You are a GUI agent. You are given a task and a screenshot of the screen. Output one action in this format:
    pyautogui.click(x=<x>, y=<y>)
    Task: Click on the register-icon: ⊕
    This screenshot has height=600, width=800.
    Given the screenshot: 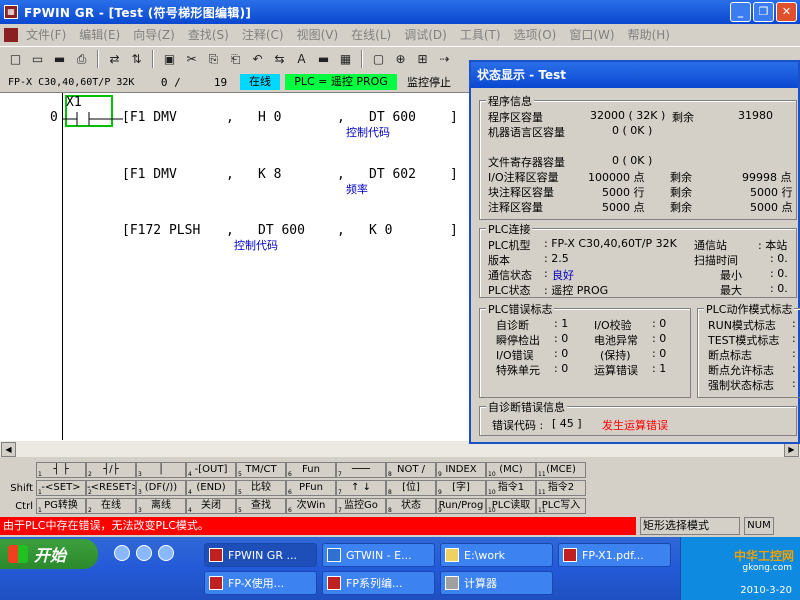 What is the action you would take?
    pyautogui.click(x=400, y=59)
    